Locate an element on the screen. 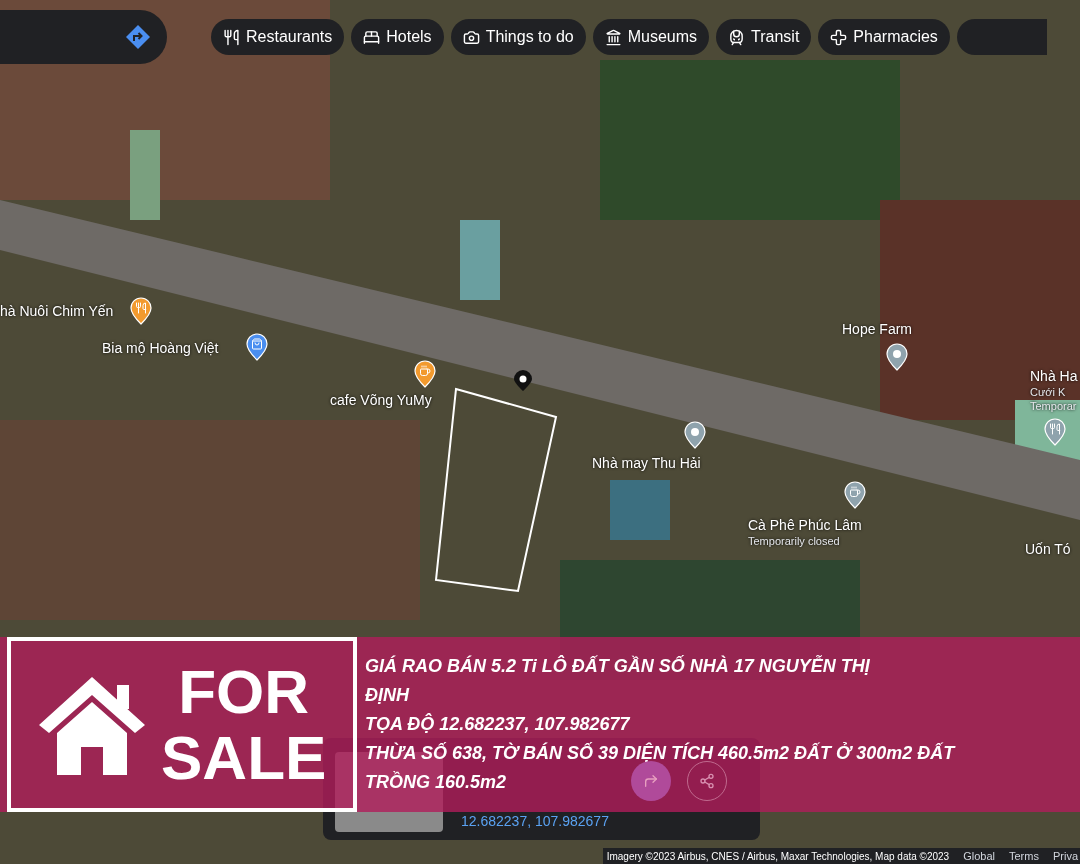  place-note: Temporar is located at coordinates (1054, 406).